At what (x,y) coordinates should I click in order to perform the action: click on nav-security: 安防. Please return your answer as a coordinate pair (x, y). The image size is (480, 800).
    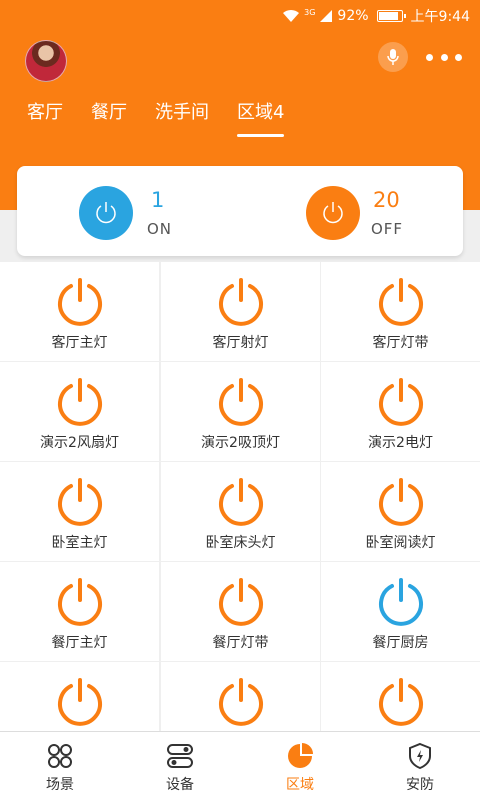
    Looking at the image, I should click on (420, 766).